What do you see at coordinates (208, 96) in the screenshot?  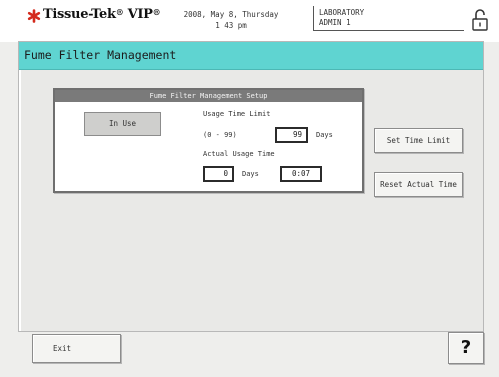 I see `setup-panel-title: Fume Filter Management Setup` at bounding box center [208, 96].